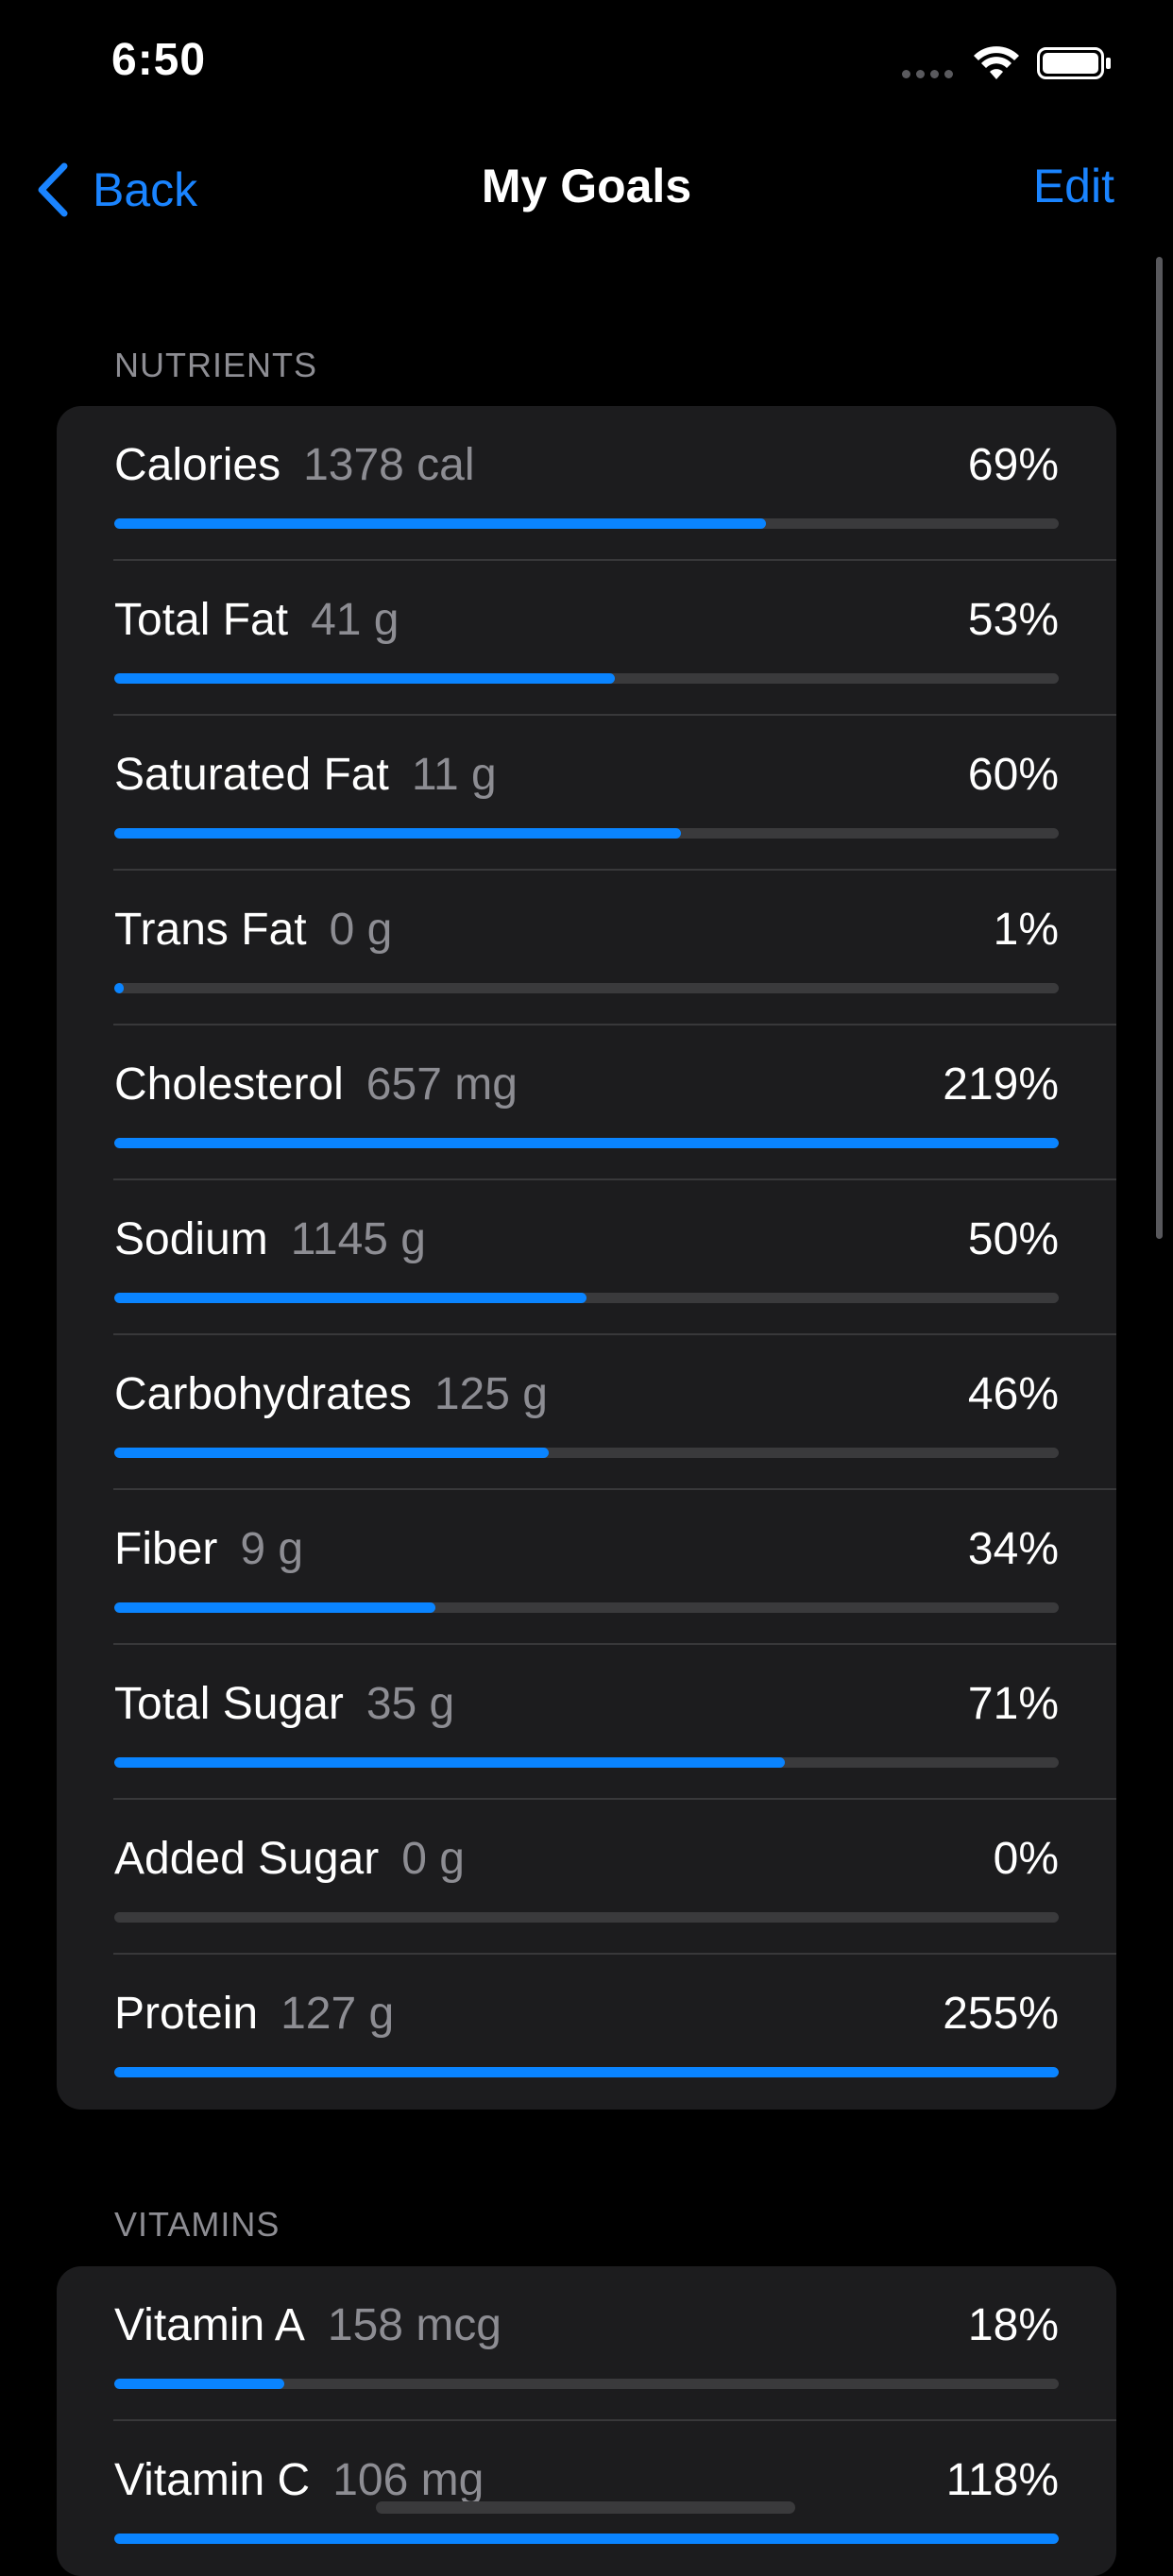  What do you see at coordinates (586, 793) in the screenshot?
I see `goal-row-saturated-fat: Saturated Fat 11 g 60%` at bounding box center [586, 793].